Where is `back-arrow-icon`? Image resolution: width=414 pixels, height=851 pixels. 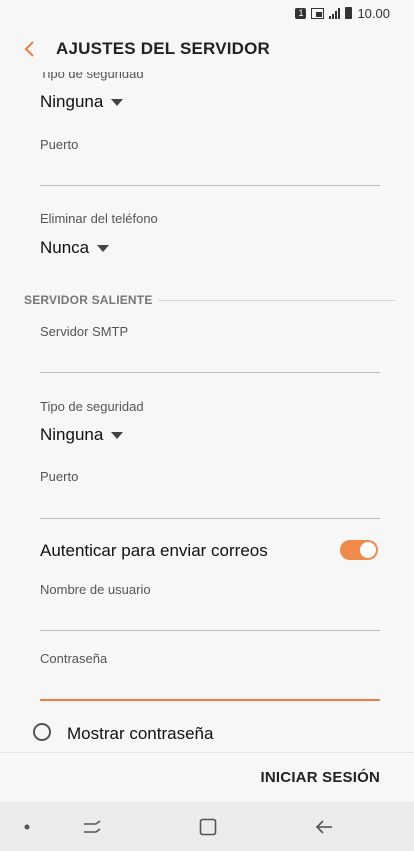 back-arrow-icon is located at coordinates (324, 827).